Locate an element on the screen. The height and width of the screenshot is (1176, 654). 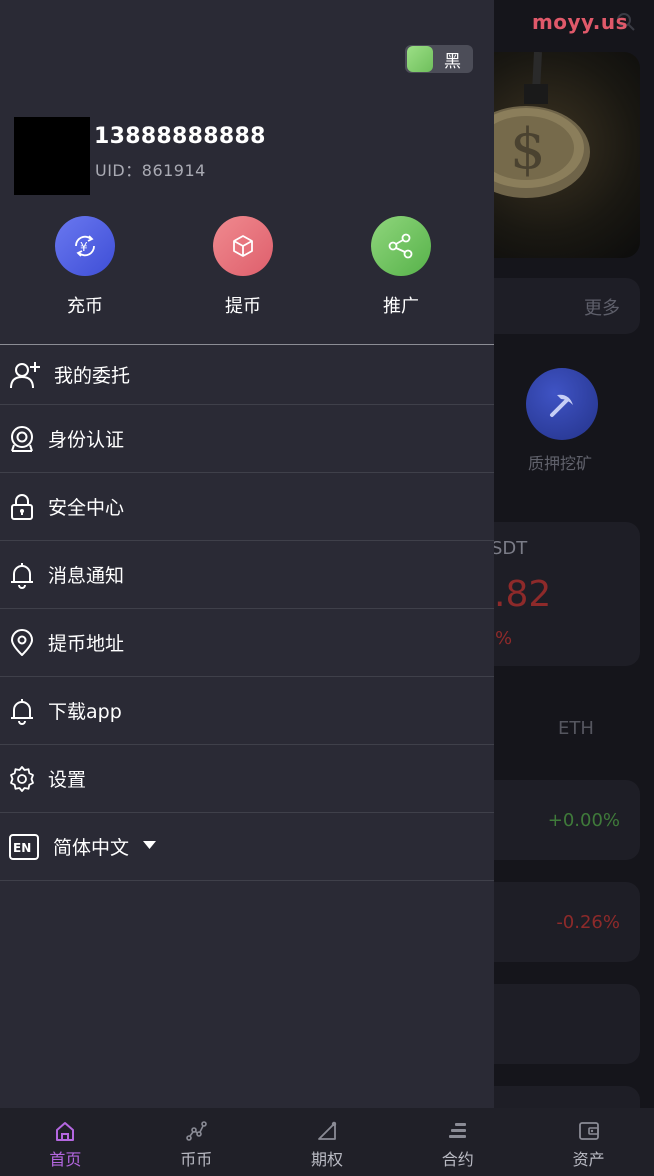
ticker-pair: SDT is located at coordinates (509, 548).